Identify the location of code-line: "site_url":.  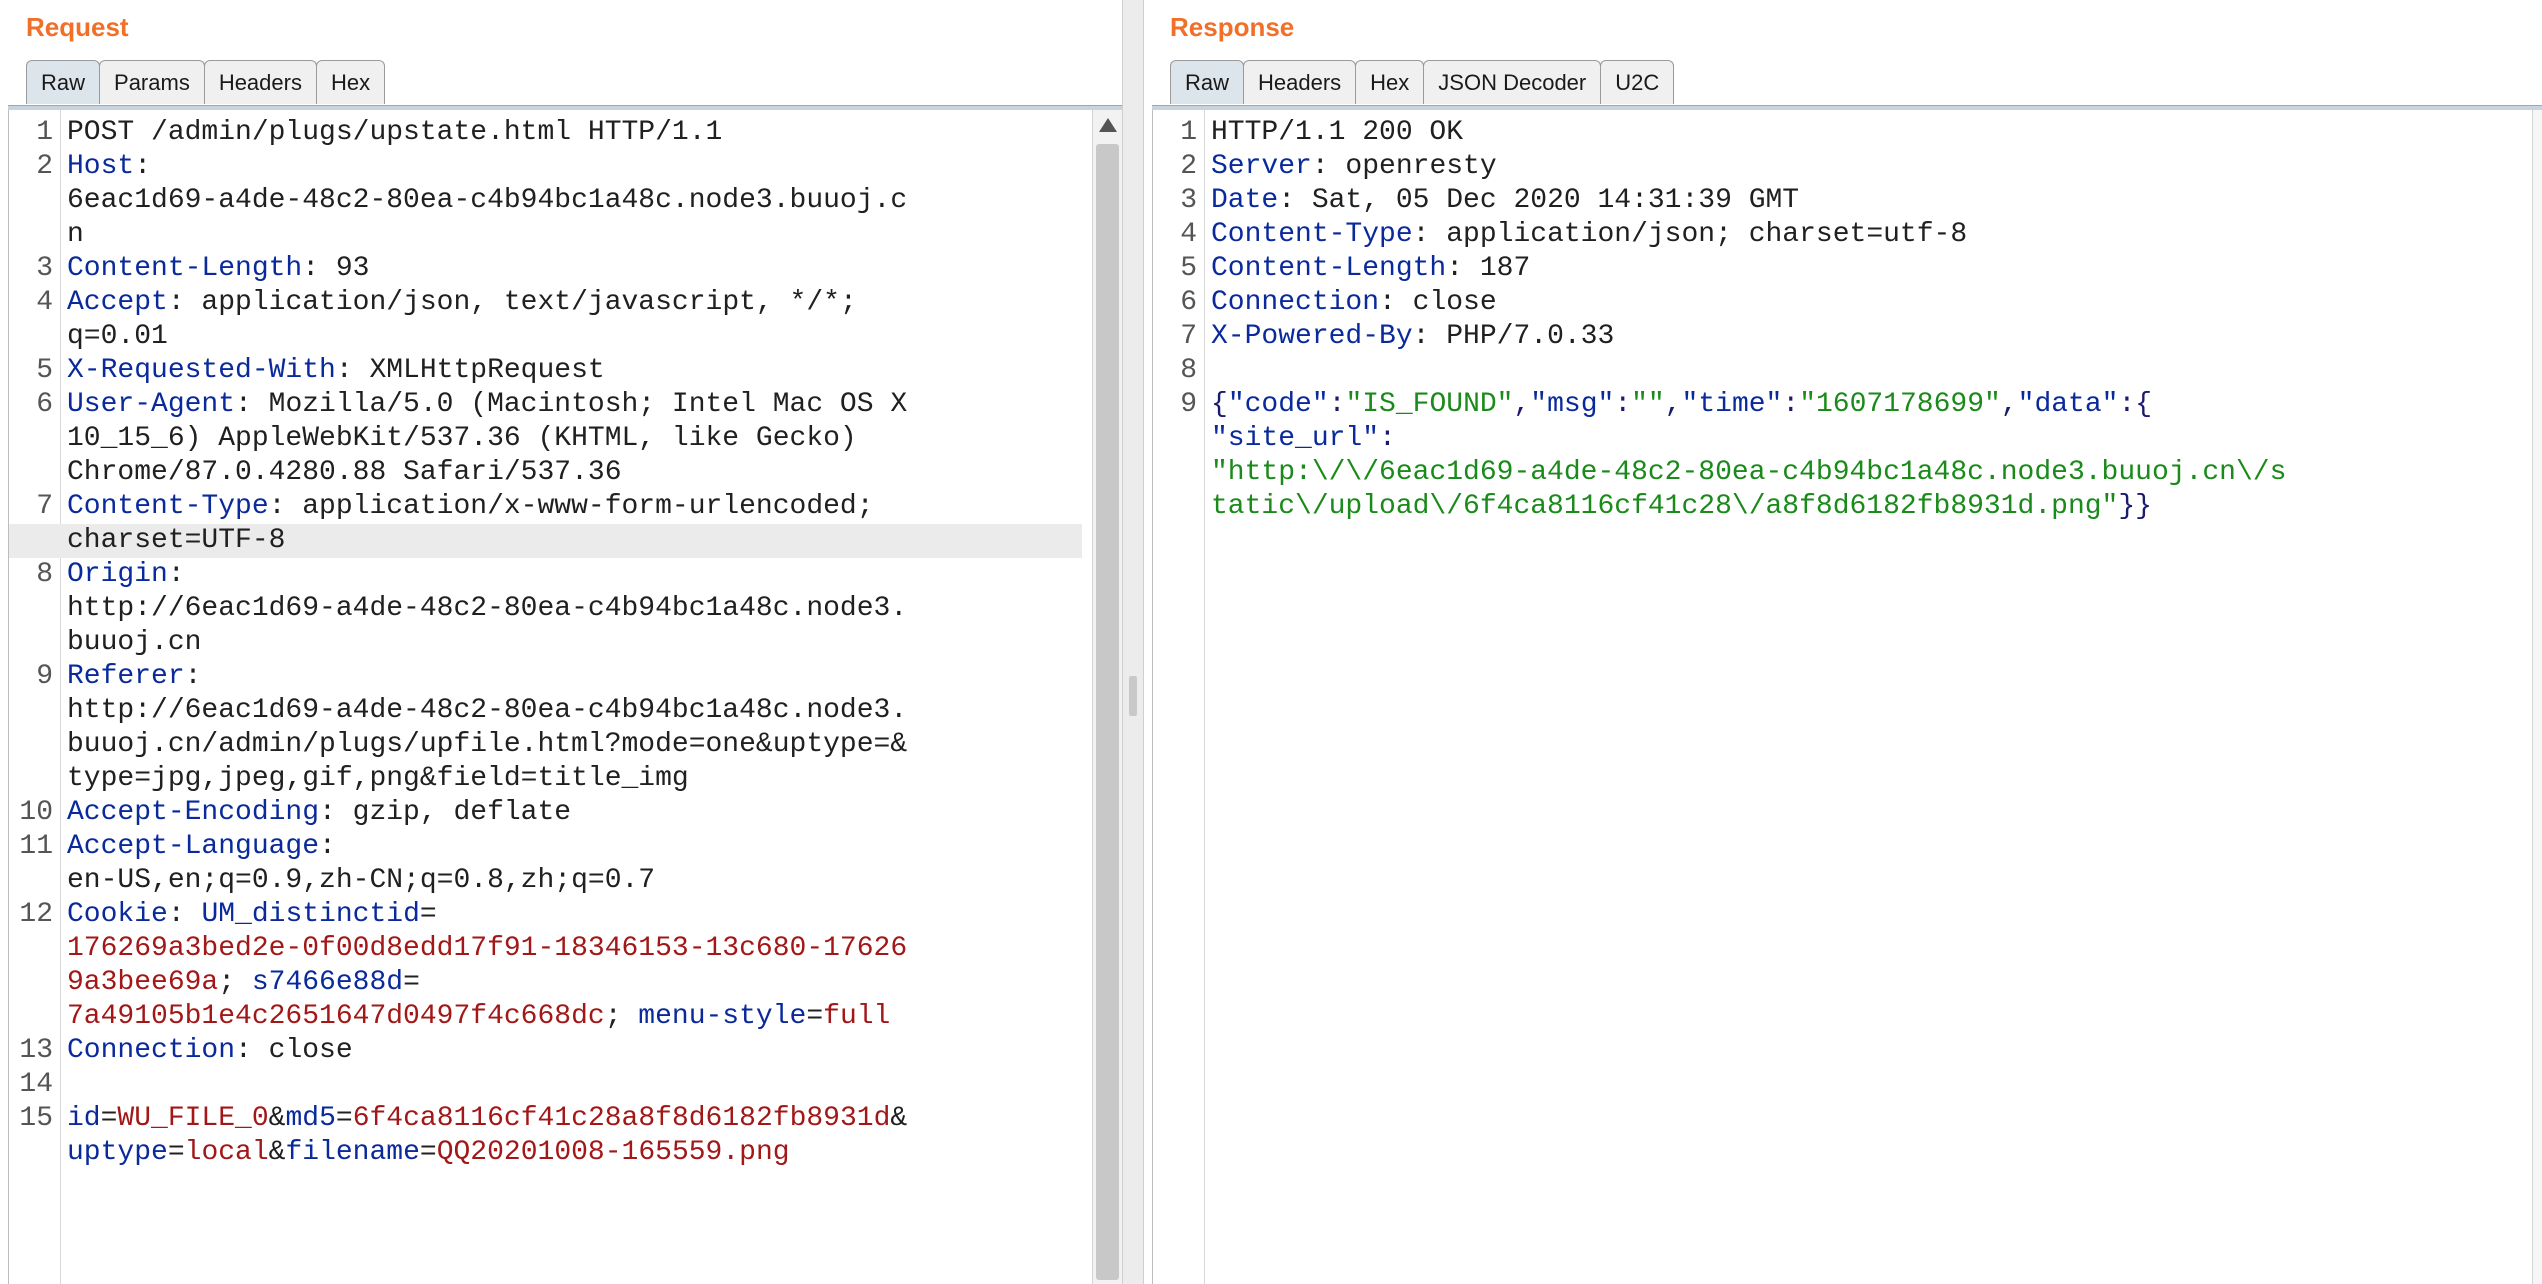
(1827, 439).